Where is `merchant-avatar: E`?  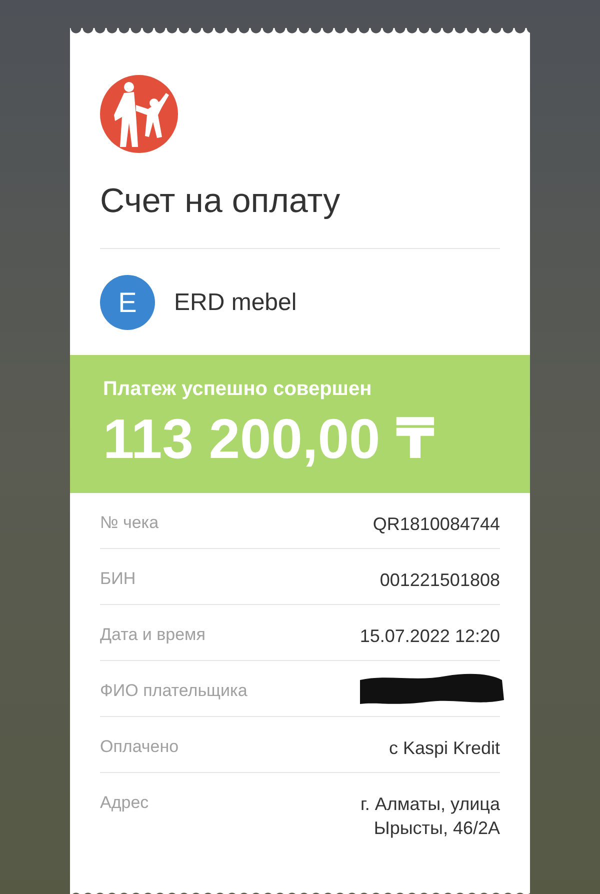 merchant-avatar: E is located at coordinates (127, 302).